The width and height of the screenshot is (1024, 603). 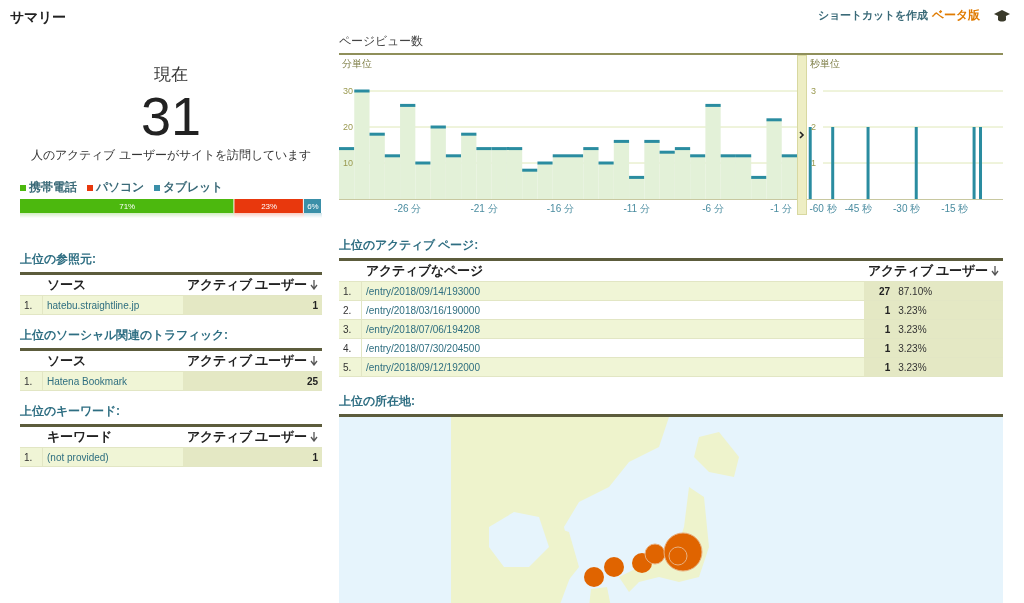 What do you see at coordinates (713, 208) in the screenshot?
I see `axis-label: -6 分` at bounding box center [713, 208].